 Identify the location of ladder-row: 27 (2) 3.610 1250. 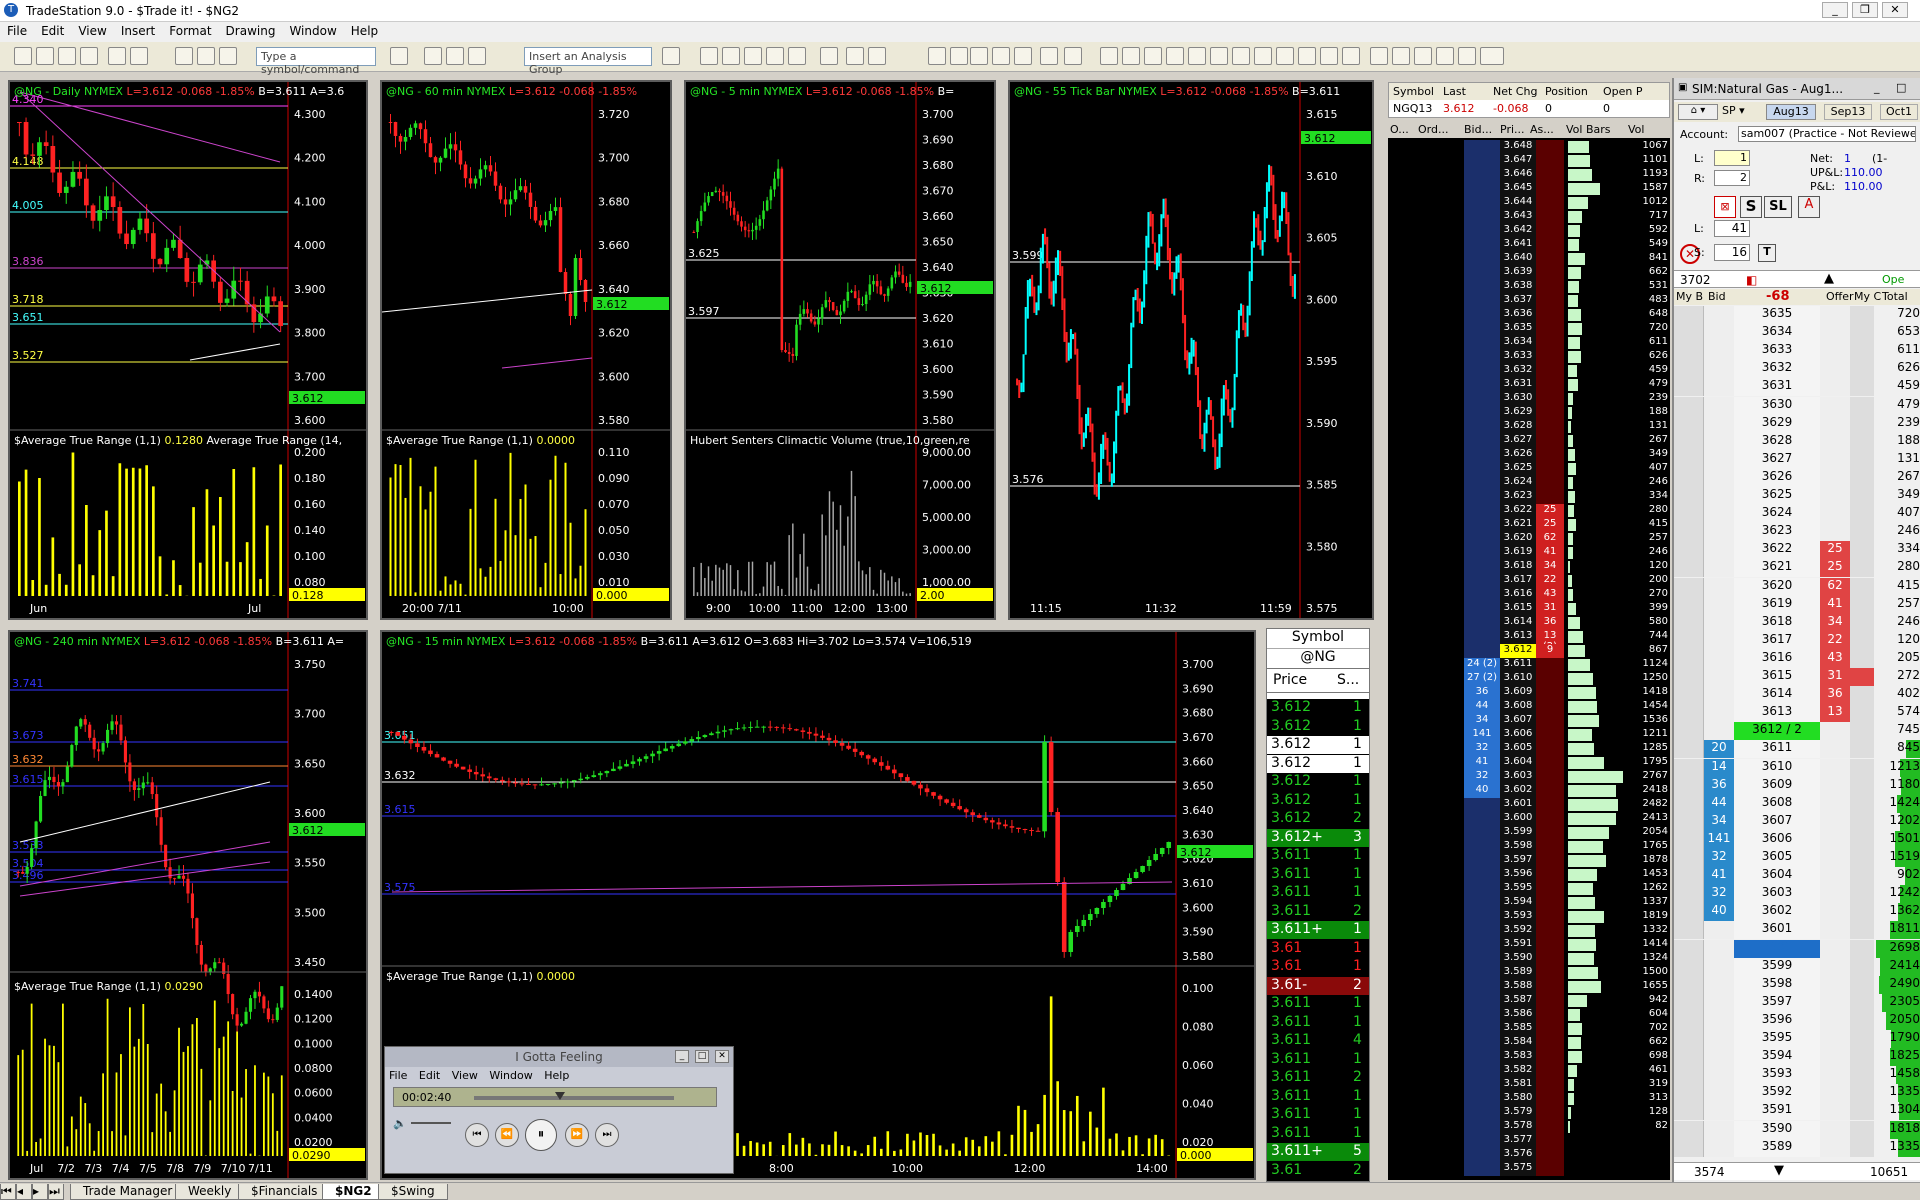
(1529, 679).